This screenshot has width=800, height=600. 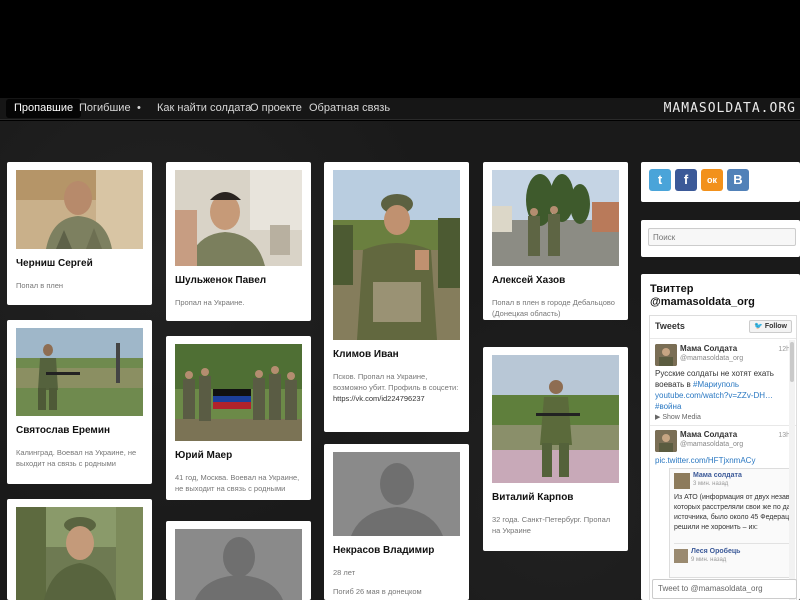 What do you see at coordinates (555, 497) in the screenshot?
I see `soldier-name: Виталий Карпов` at bounding box center [555, 497].